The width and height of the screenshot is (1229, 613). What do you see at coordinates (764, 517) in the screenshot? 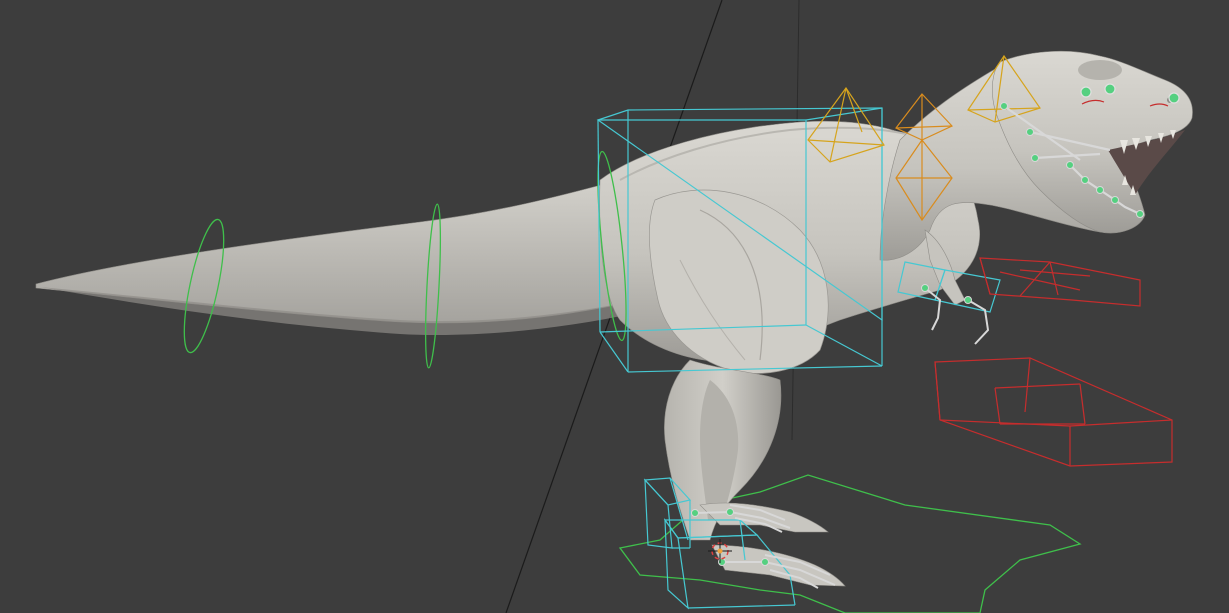
I see `trex-foot` at bounding box center [764, 517].